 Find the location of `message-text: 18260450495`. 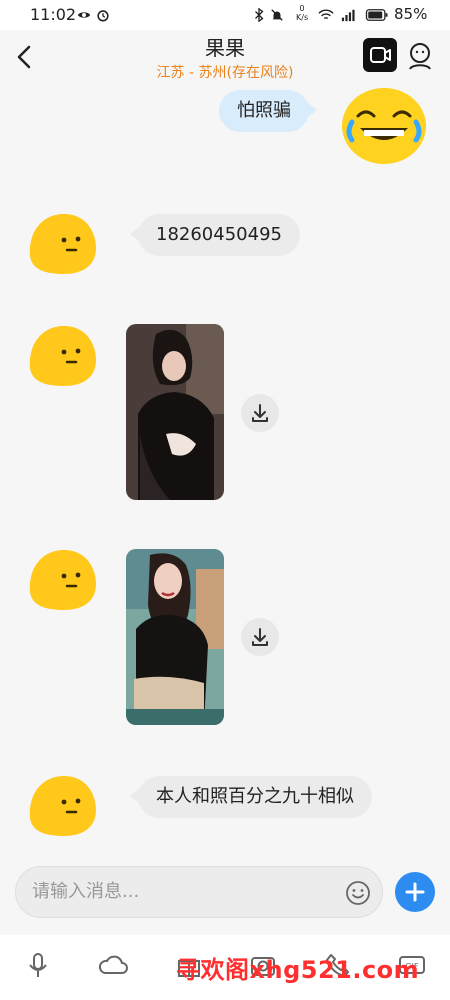

message-text: 18260450495 is located at coordinates (219, 234).